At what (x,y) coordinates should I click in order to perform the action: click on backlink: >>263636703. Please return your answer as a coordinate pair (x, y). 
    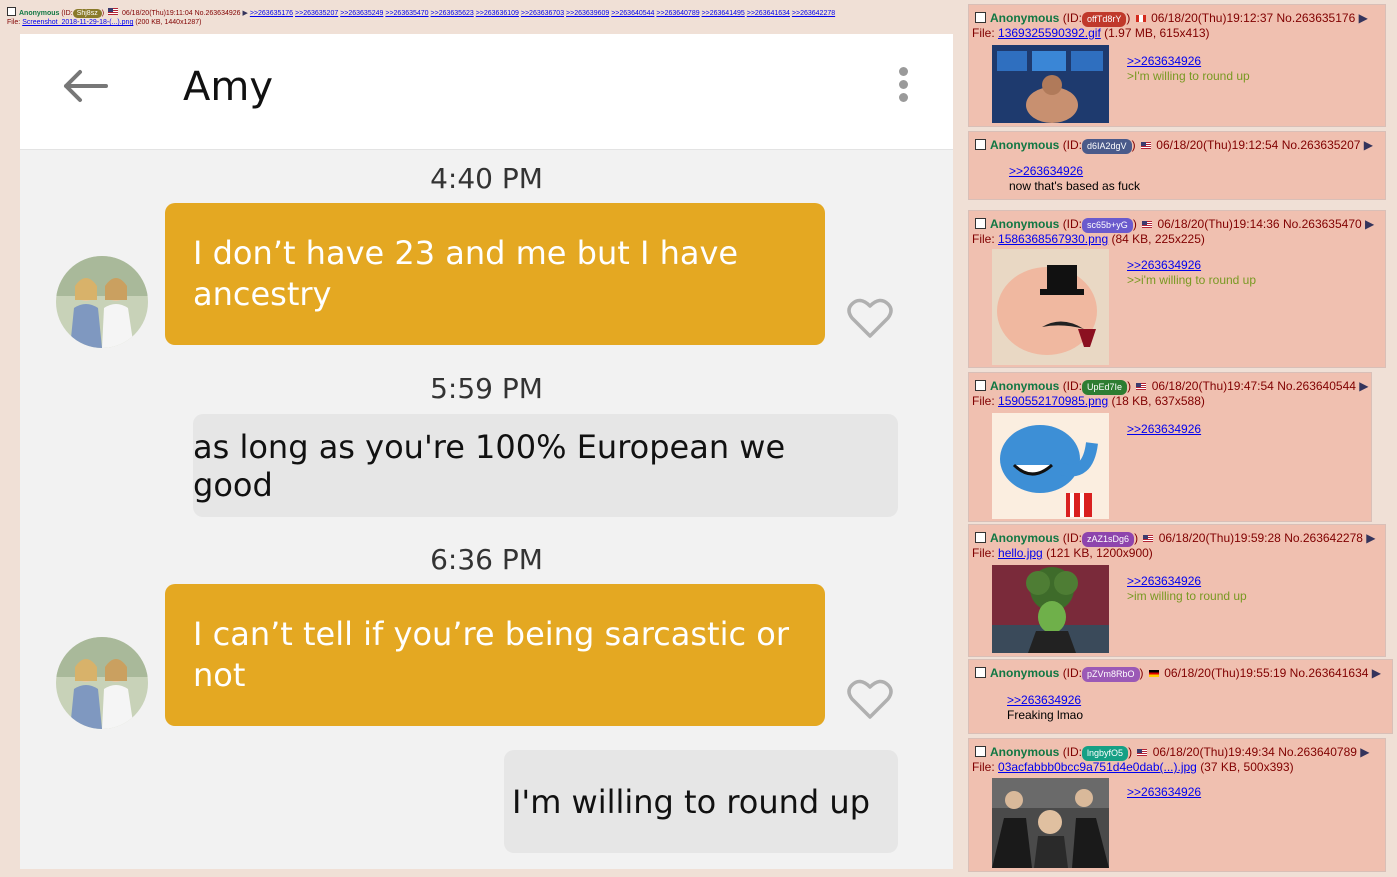
    Looking at the image, I should click on (542, 13).